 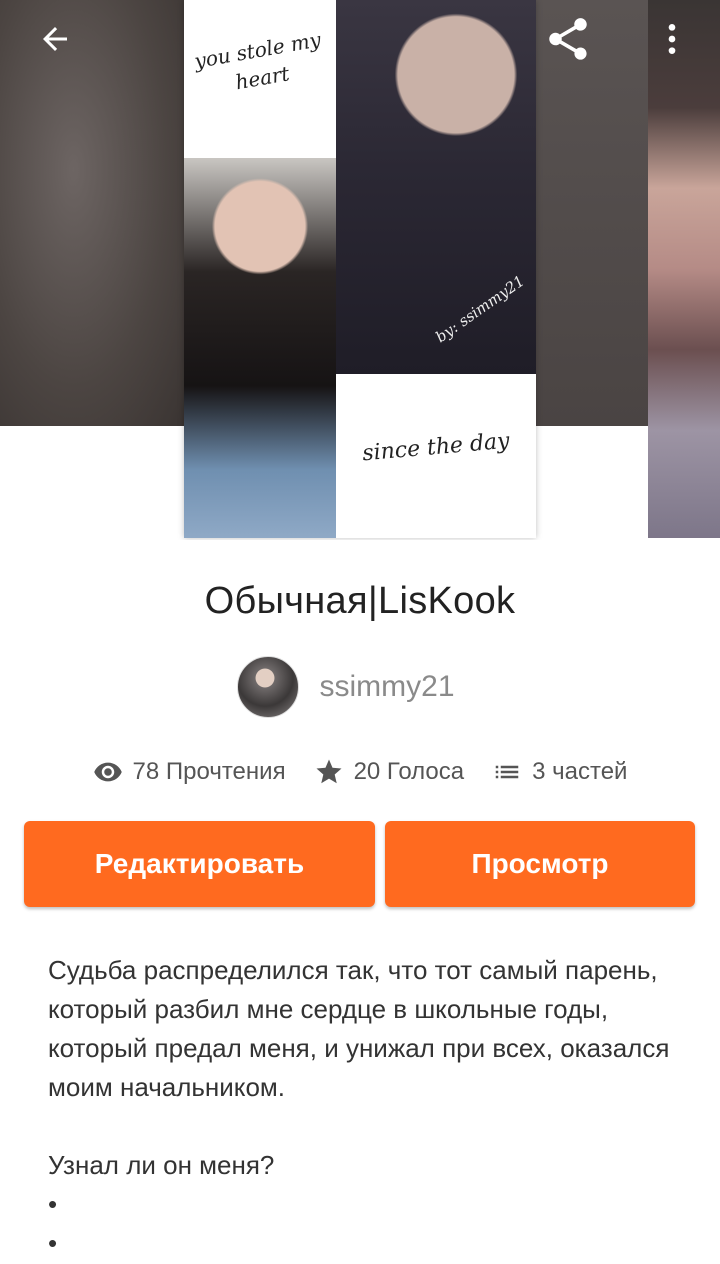 I want to click on cover-photo-female, so click(x=260, y=348).